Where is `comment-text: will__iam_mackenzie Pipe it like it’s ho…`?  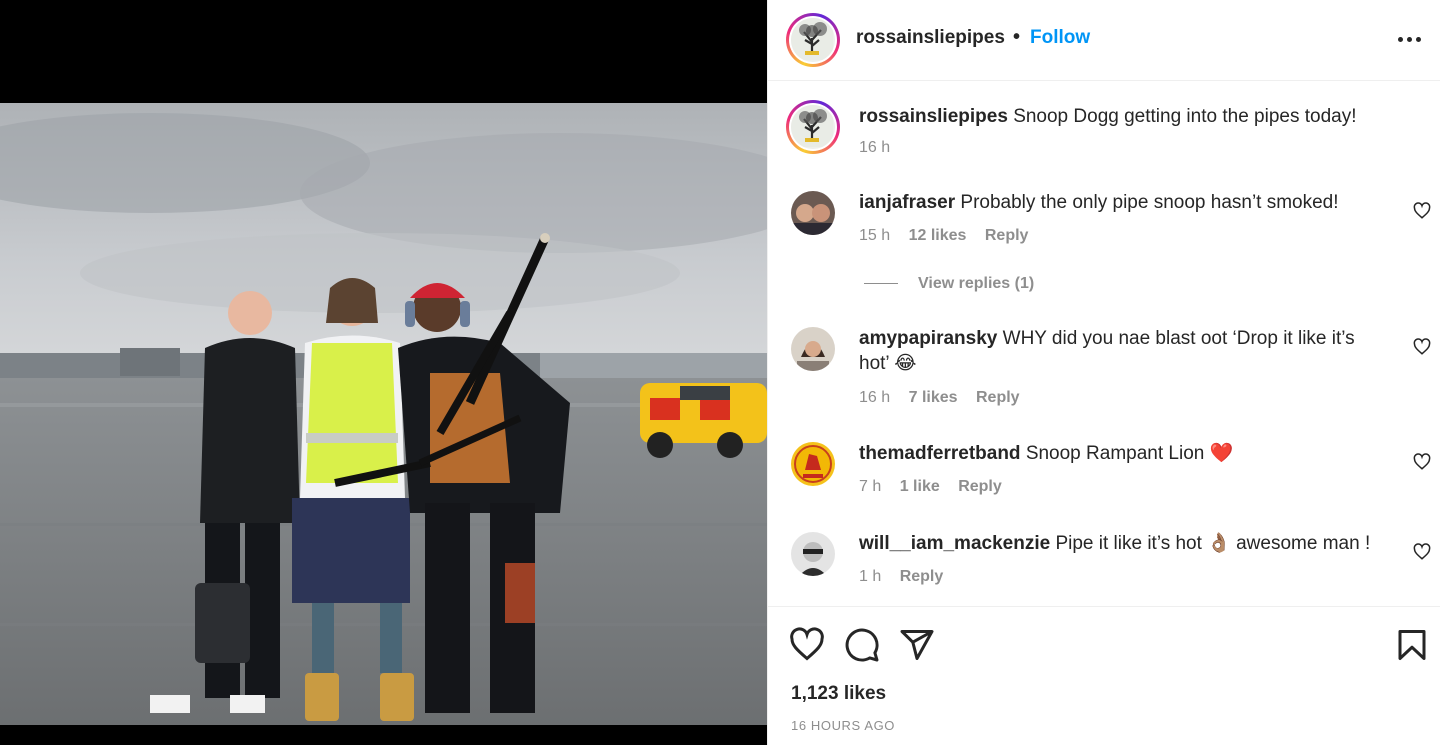 comment-text: will__iam_mackenzie Pipe it like it’s ho… is located at coordinates (1124, 543).